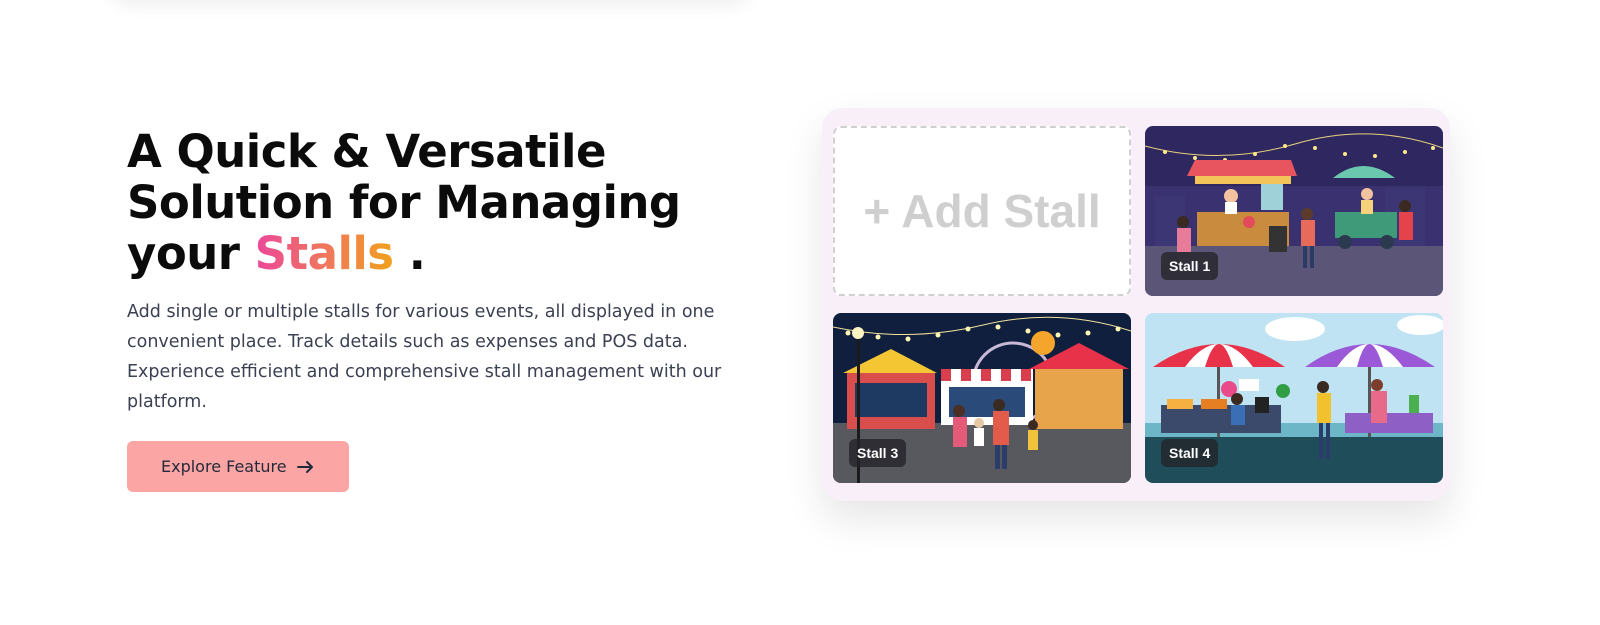 The width and height of the screenshot is (1600, 625). What do you see at coordinates (1190, 453) in the screenshot?
I see `stall-label: Stall 4` at bounding box center [1190, 453].